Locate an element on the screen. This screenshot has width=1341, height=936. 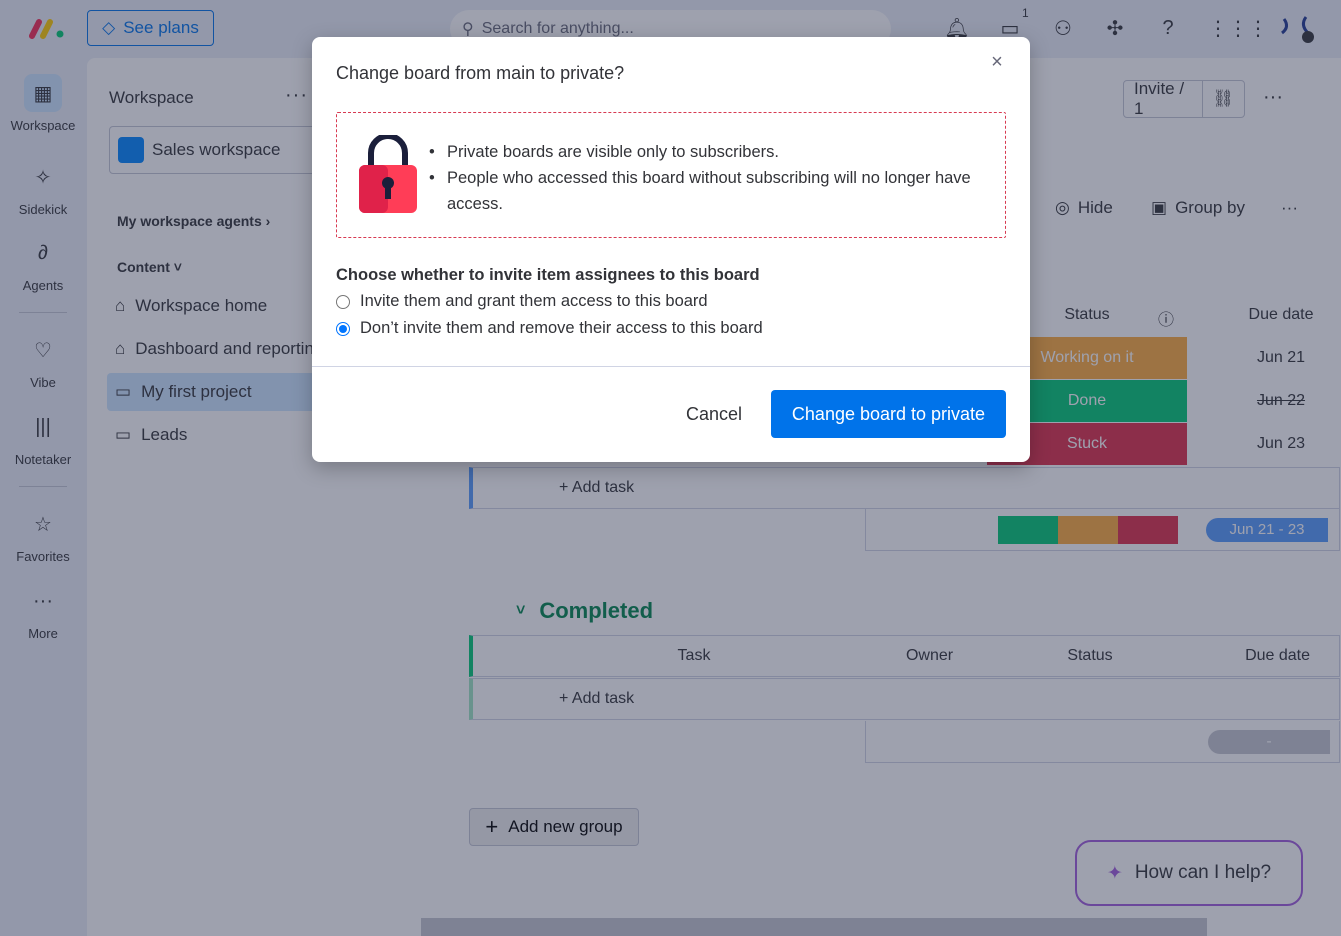
invite-radio is located at coordinates (343, 301).